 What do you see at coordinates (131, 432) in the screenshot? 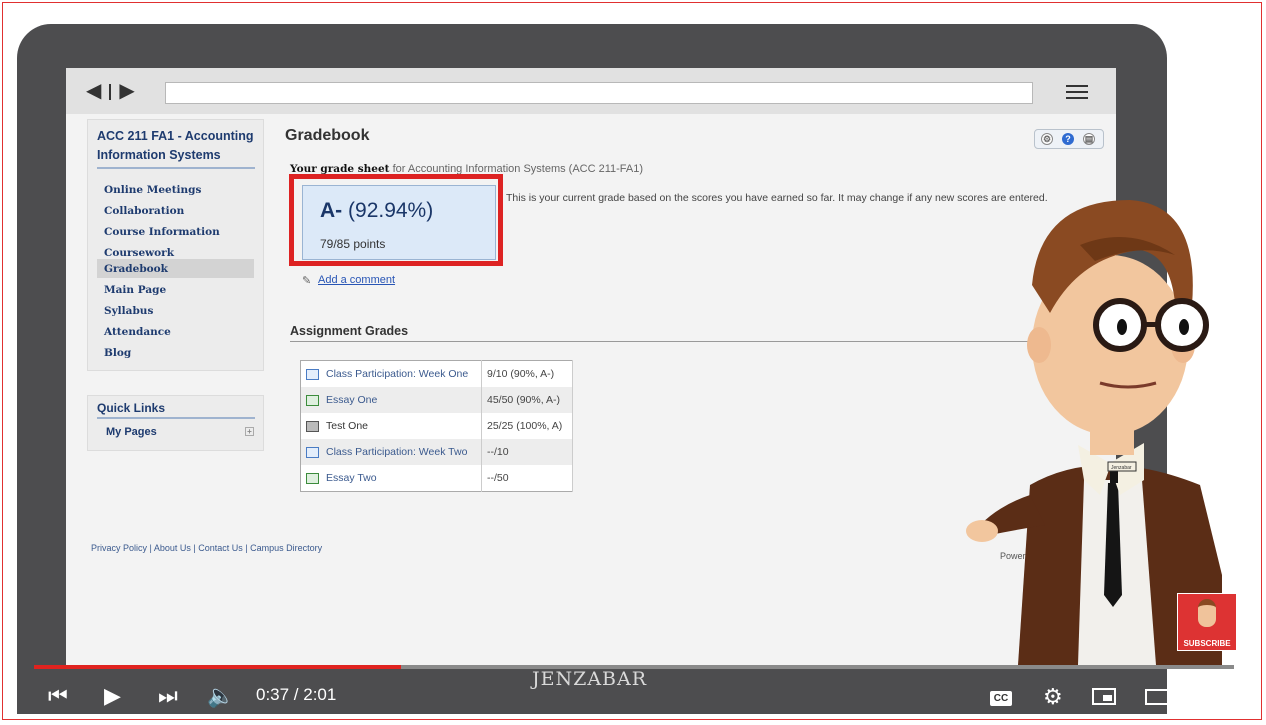
I see `quick-link-label: My Pages` at bounding box center [131, 432].